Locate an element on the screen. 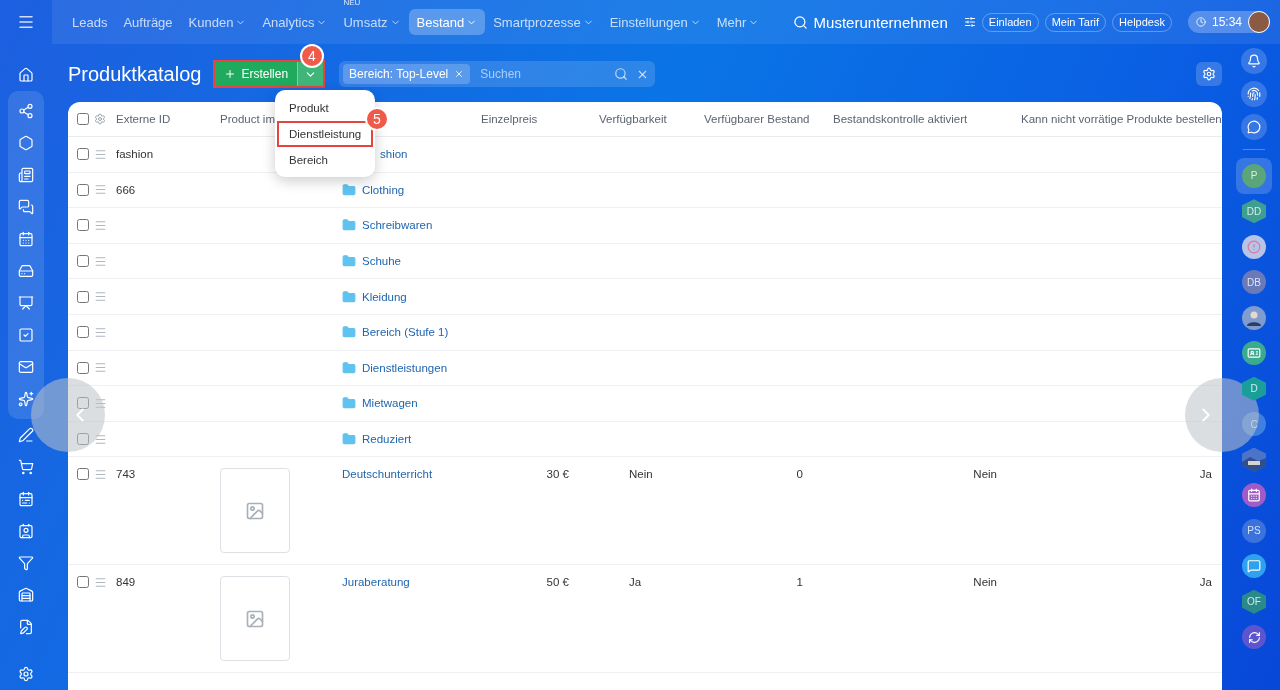  initials-avatar: P is located at coordinates (1254, 175).